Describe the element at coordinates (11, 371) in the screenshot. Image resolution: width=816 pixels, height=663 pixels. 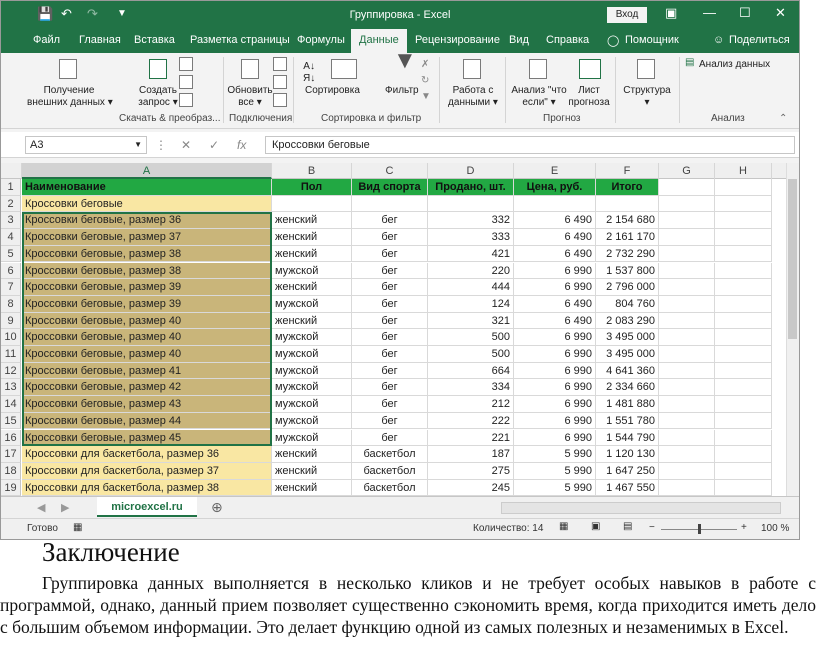
I see `row-header: 12` at that location.